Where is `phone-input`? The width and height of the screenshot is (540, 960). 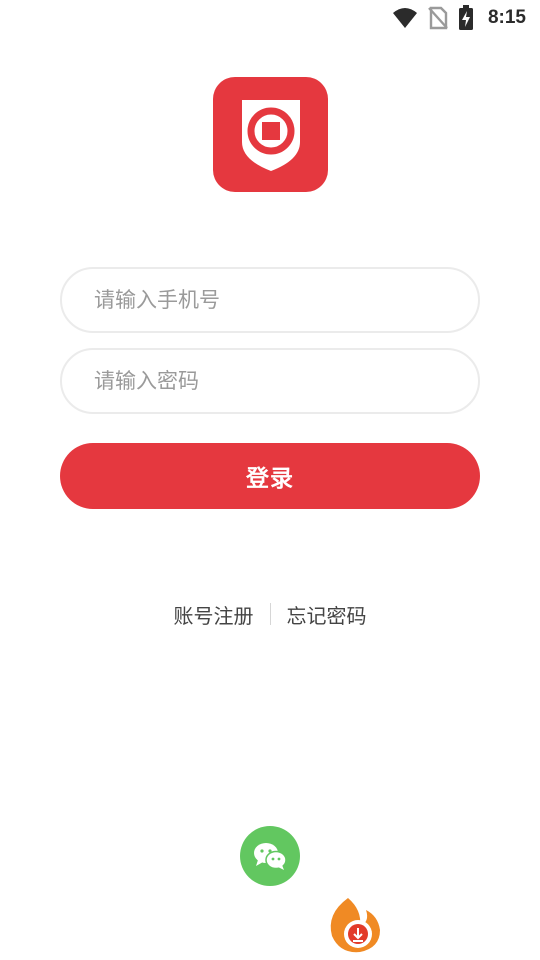
phone-input is located at coordinates (270, 300).